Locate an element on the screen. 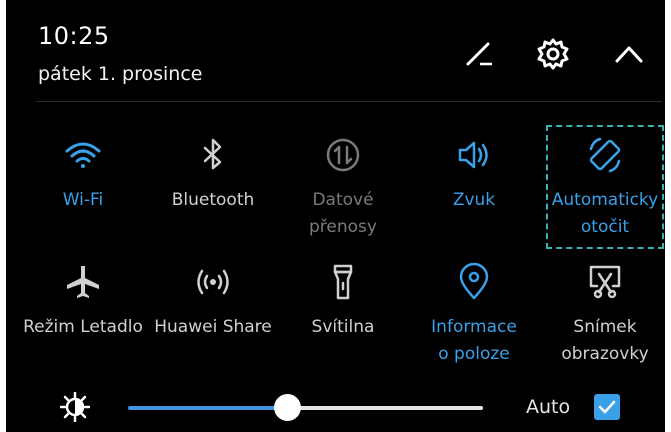 The image size is (671, 432). selection-highlight is located at coordinates (605, 187).